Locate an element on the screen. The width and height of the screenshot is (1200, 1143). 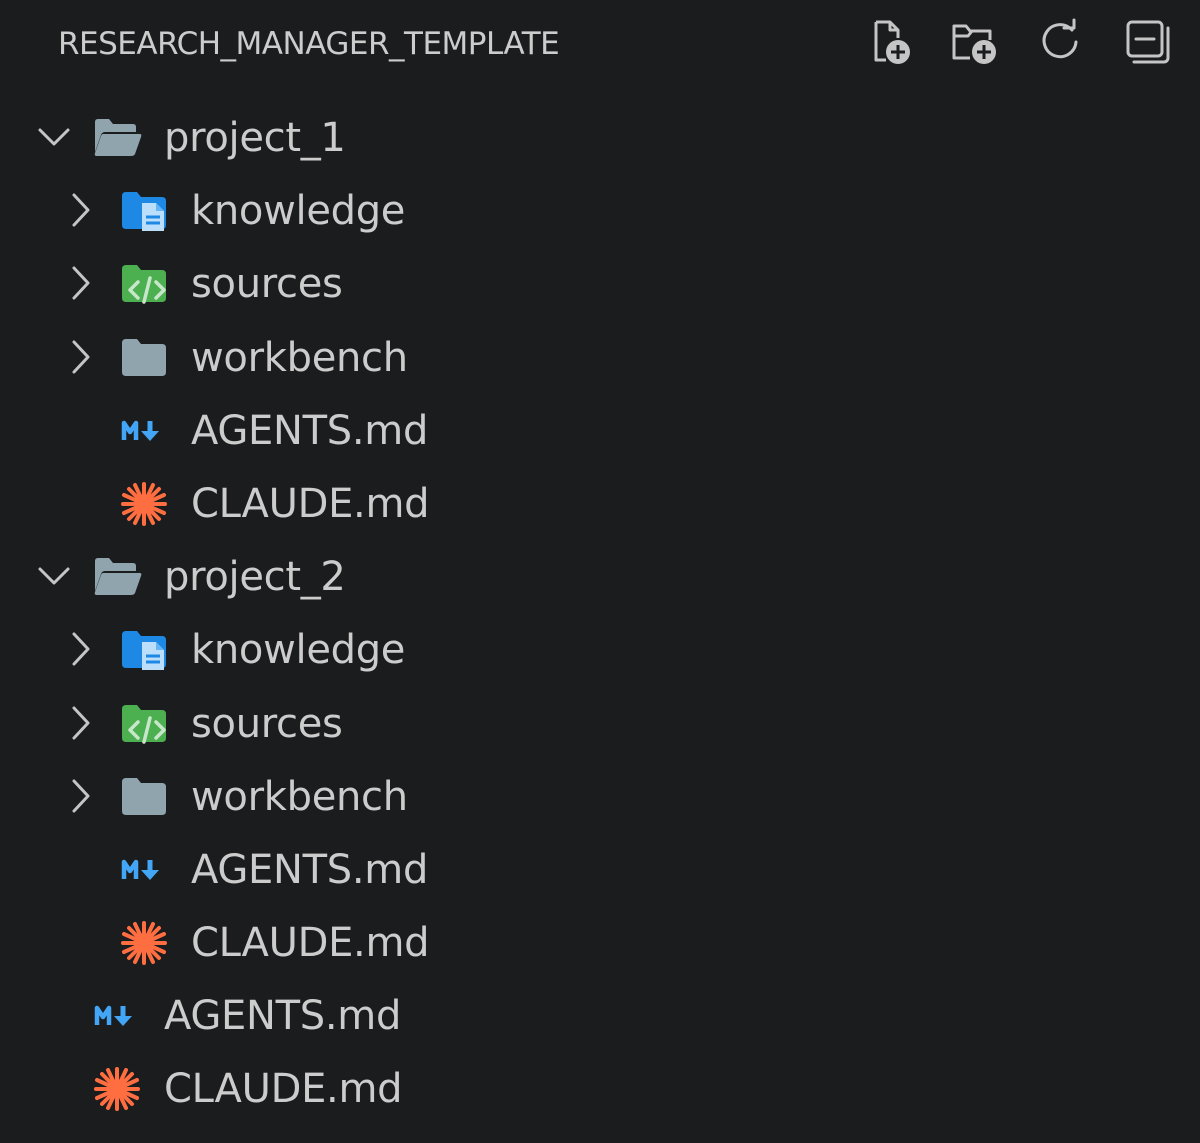
new-folder-button is located at coordinates (974, 42).